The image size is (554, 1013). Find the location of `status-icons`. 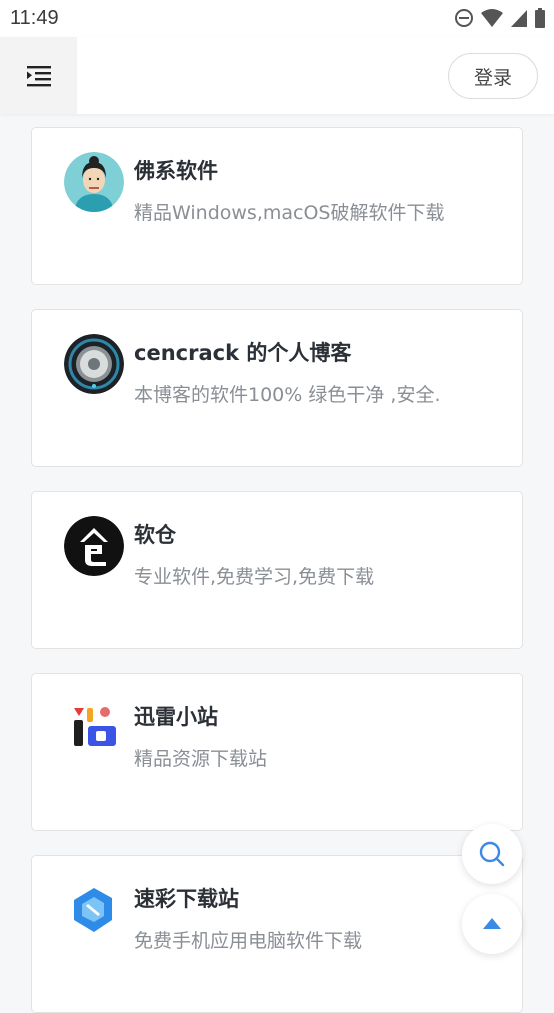

status-icons is located at coordinates (500, 18).